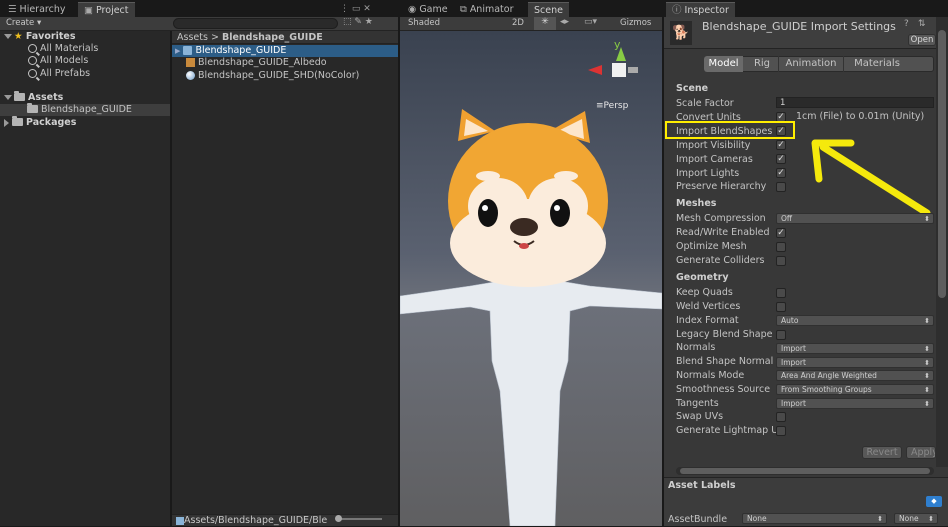 This screenshot has height=527, width=948. Describe the element at coordinates (696, 347) in the screenshot. I see `label-normals: Normals` at that location.